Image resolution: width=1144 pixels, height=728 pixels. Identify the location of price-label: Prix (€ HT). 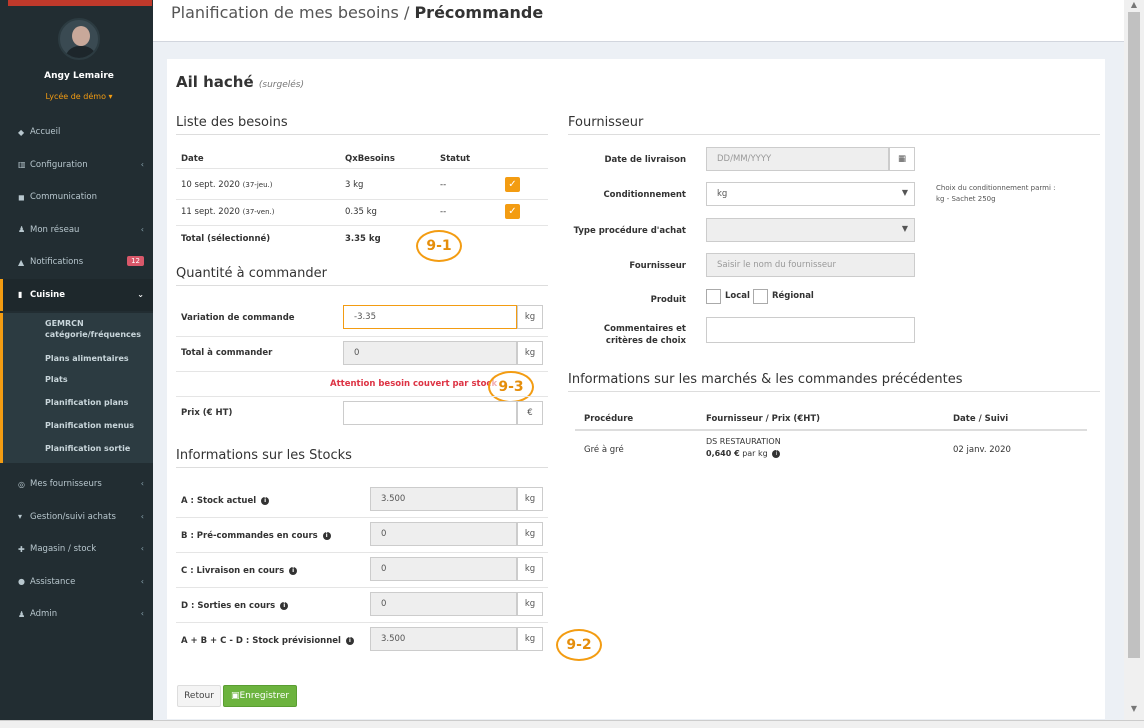
(207, 413).